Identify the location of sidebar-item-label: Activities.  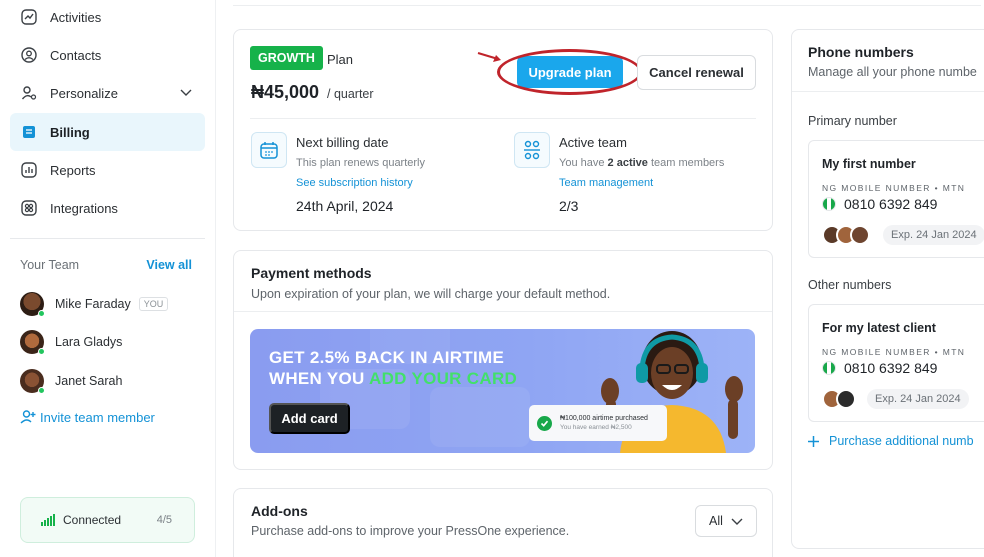
(76, 17).